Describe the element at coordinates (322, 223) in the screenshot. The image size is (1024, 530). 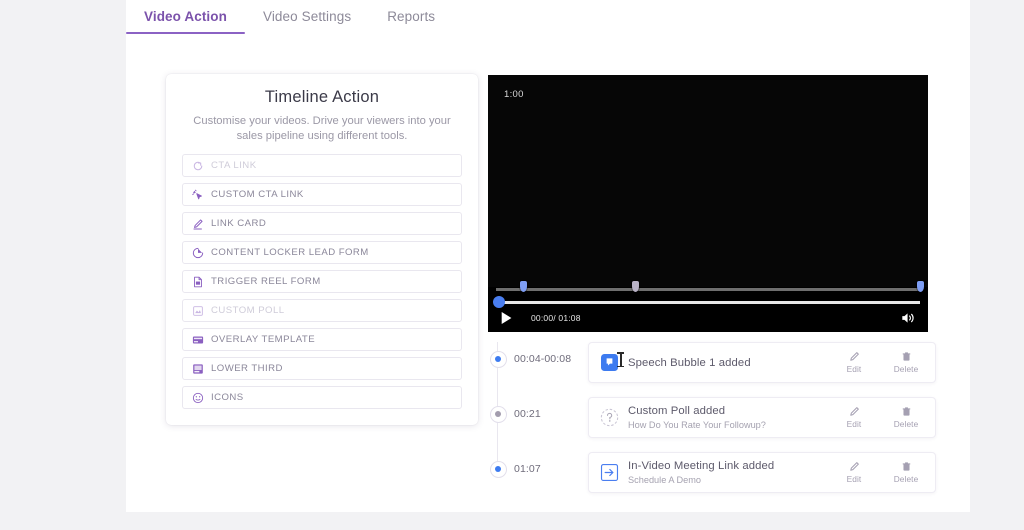
I see `action-item-link-card: LINK CARD` at that location.